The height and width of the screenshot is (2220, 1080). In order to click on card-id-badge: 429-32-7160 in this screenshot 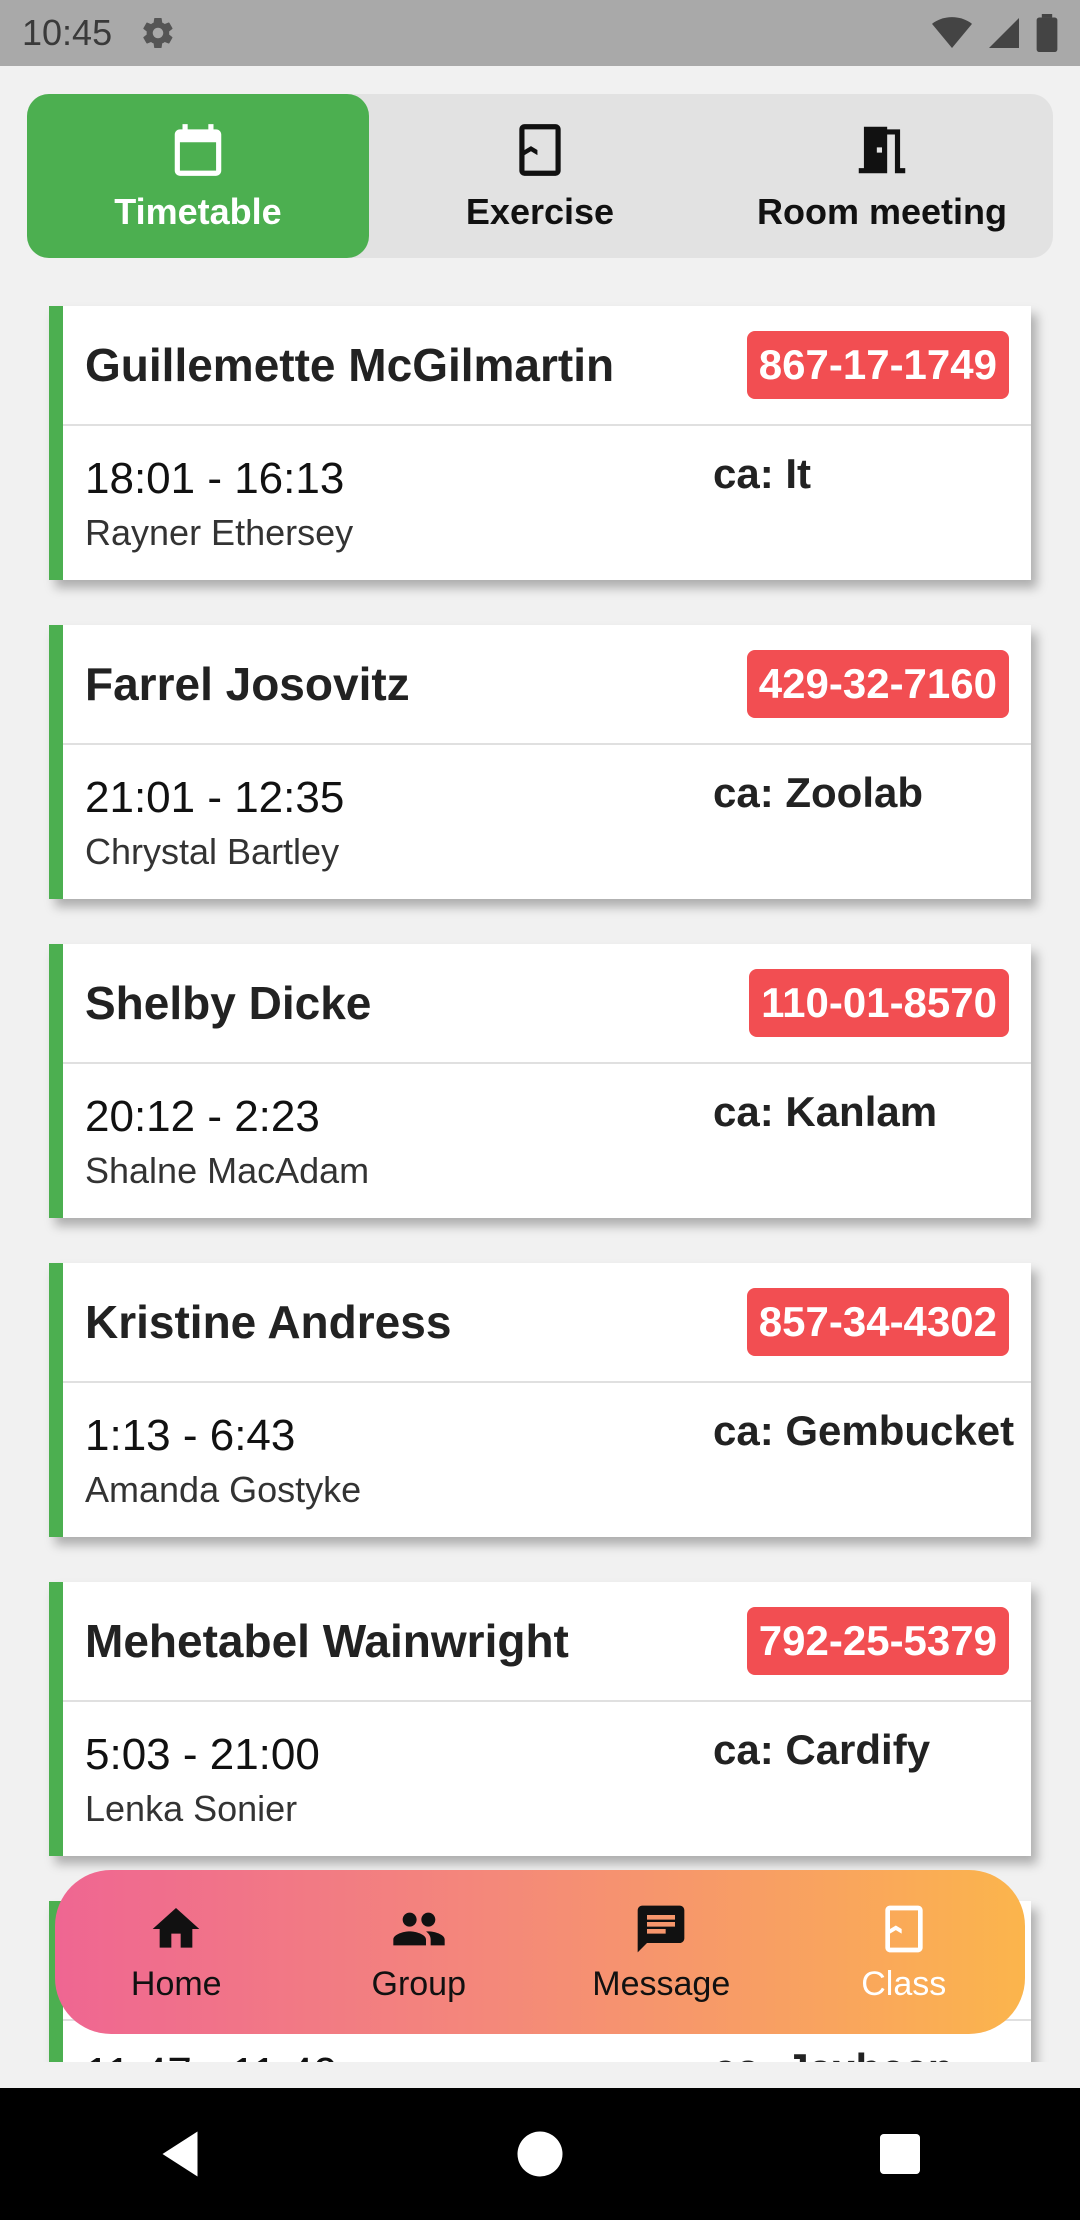, I will do `click(877, 684)`.